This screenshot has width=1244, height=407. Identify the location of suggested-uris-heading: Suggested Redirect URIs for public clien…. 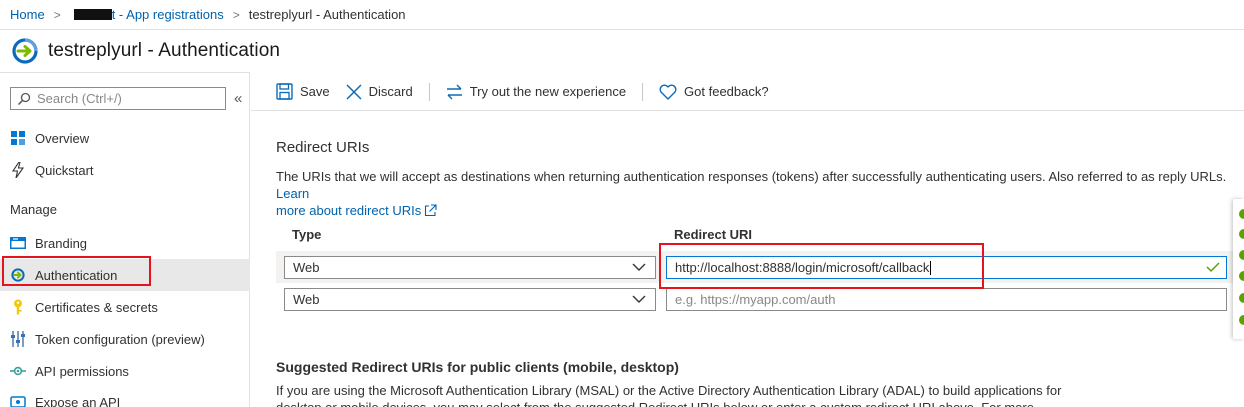
(477, 367).